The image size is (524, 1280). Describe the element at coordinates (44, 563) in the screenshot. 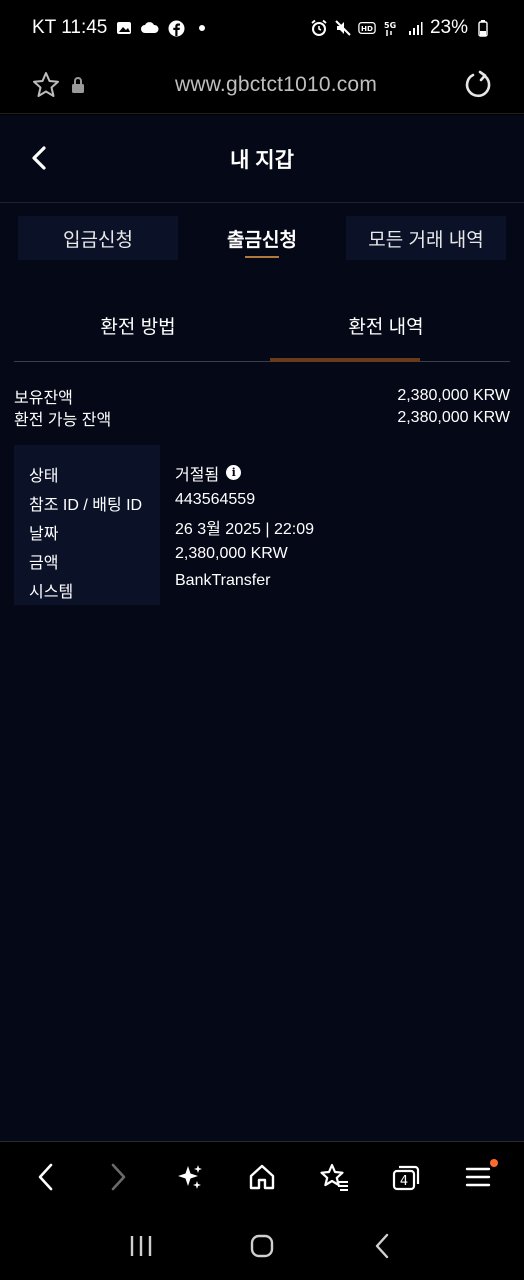

I see `amount-label: 금액` at that location.